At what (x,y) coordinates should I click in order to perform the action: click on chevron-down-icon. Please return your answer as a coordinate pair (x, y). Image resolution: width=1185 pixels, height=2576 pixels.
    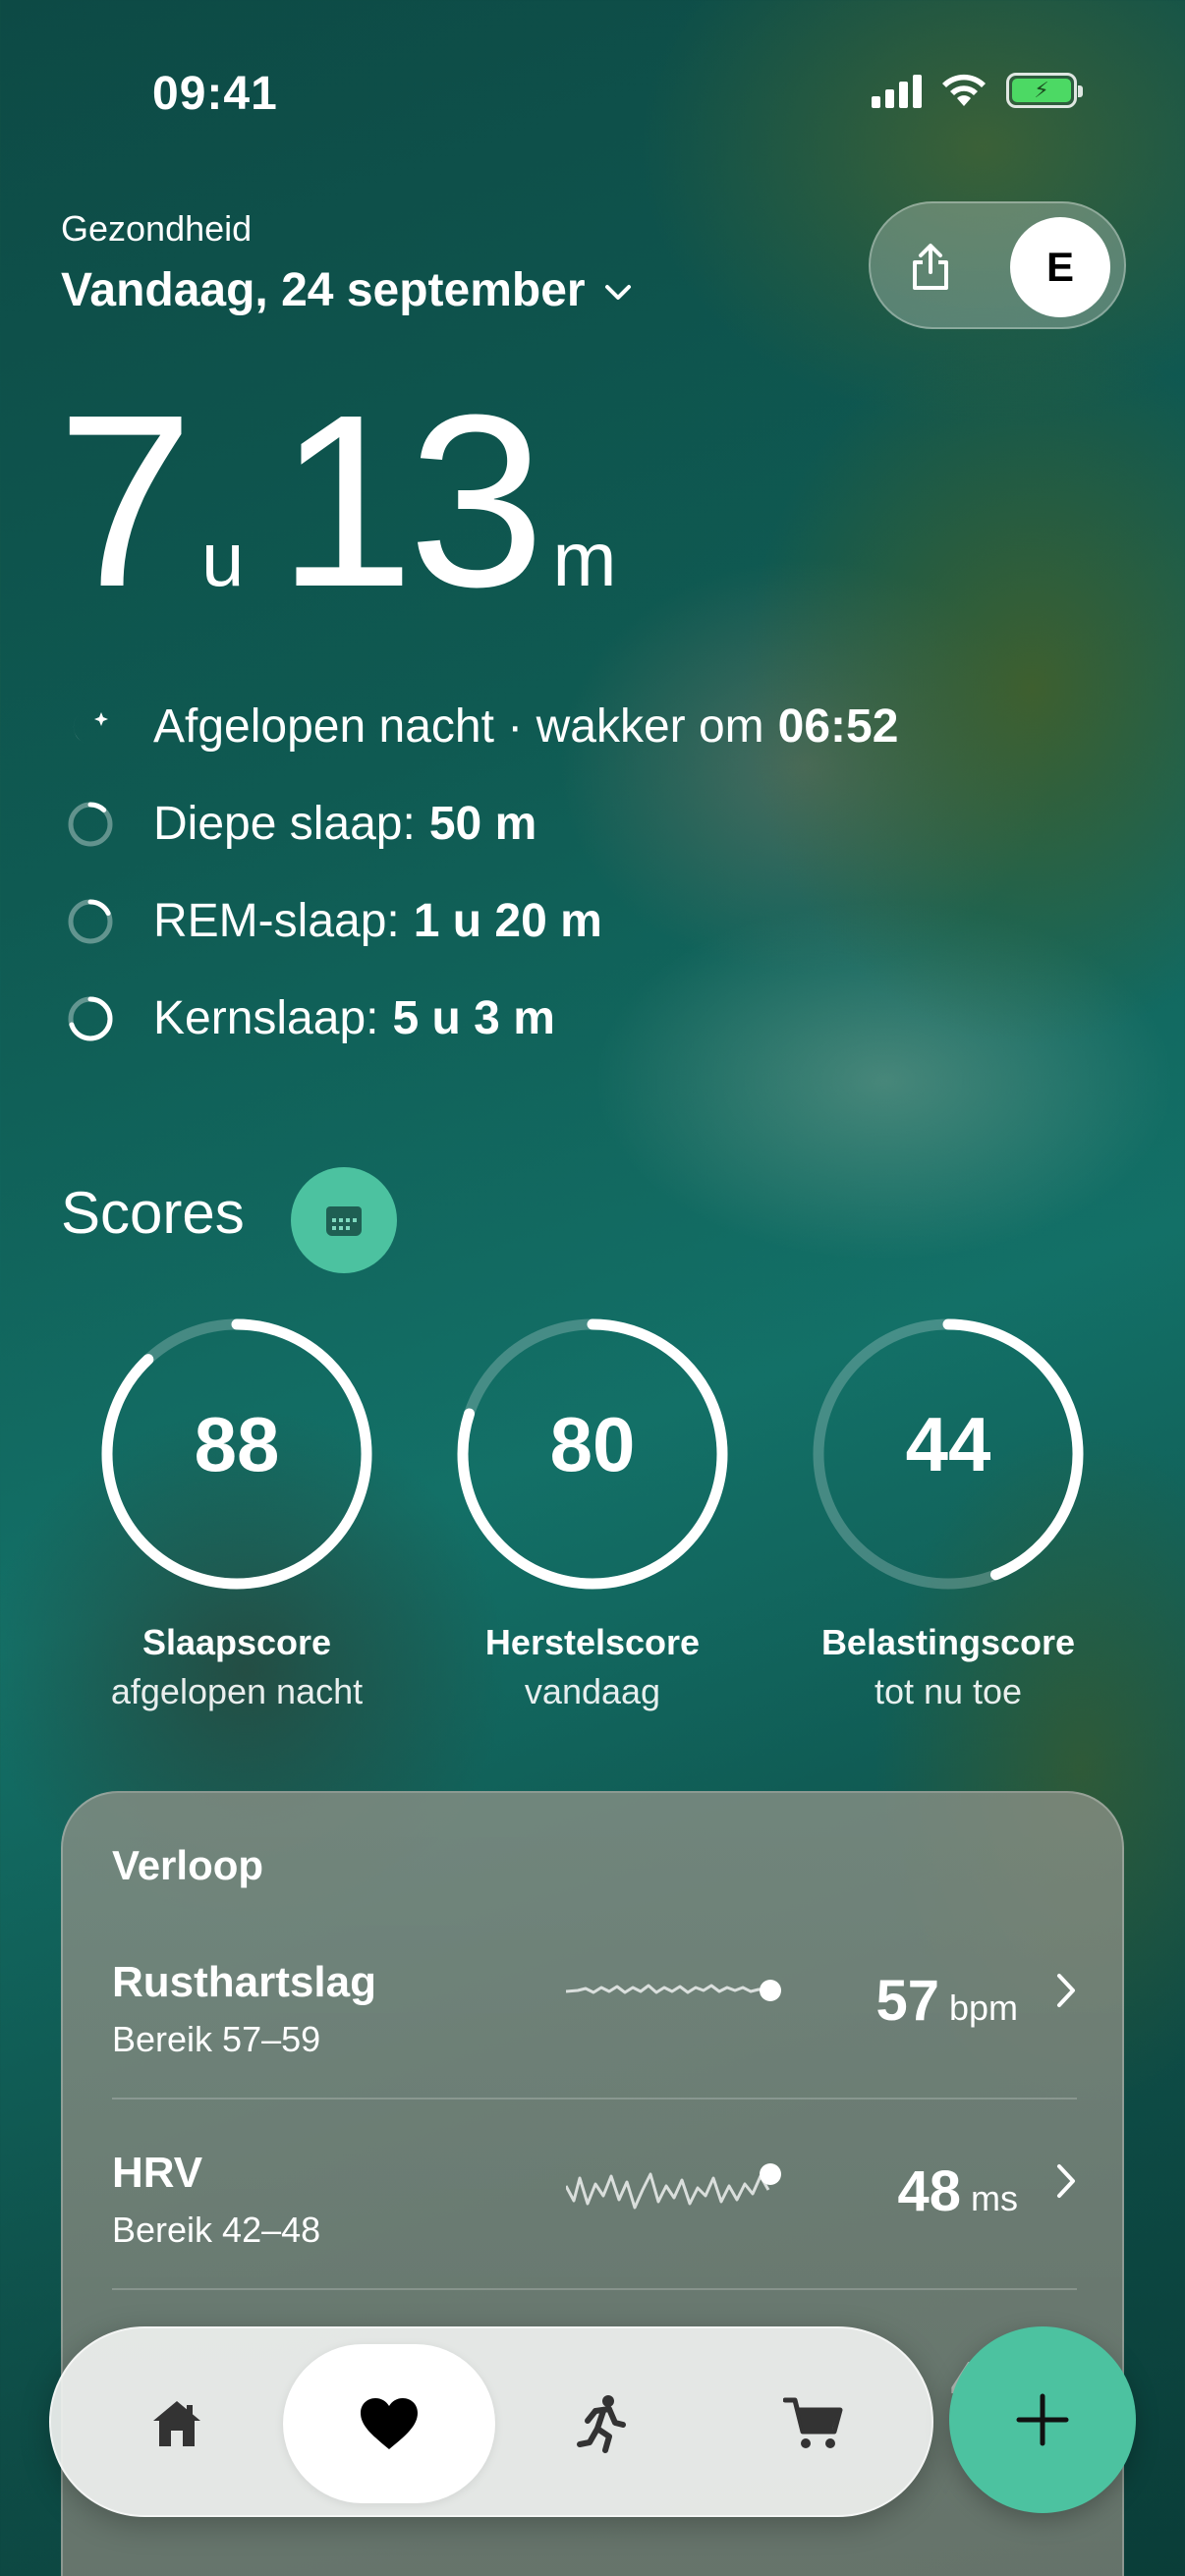
    Looking at the image, I should click on (618, 292).